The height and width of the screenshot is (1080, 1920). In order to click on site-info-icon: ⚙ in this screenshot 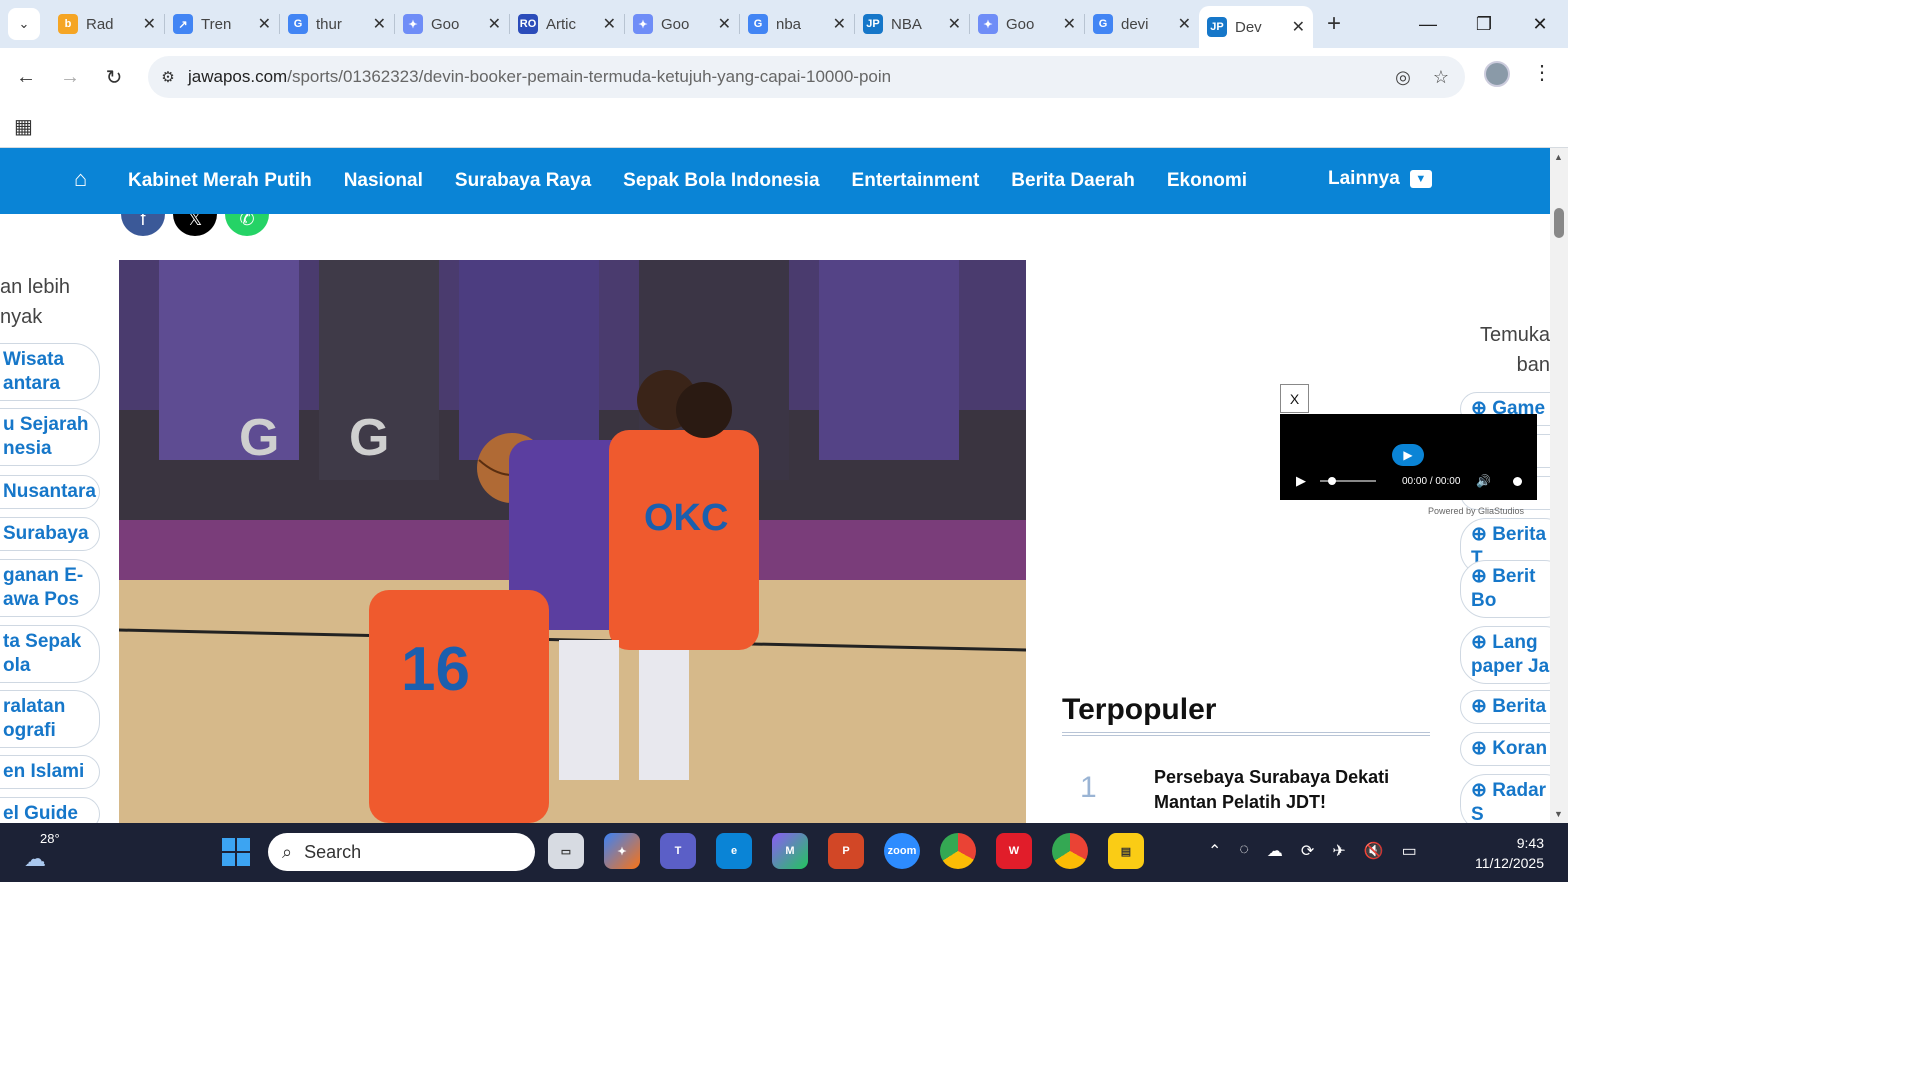, I will do `click(168, 77)`.